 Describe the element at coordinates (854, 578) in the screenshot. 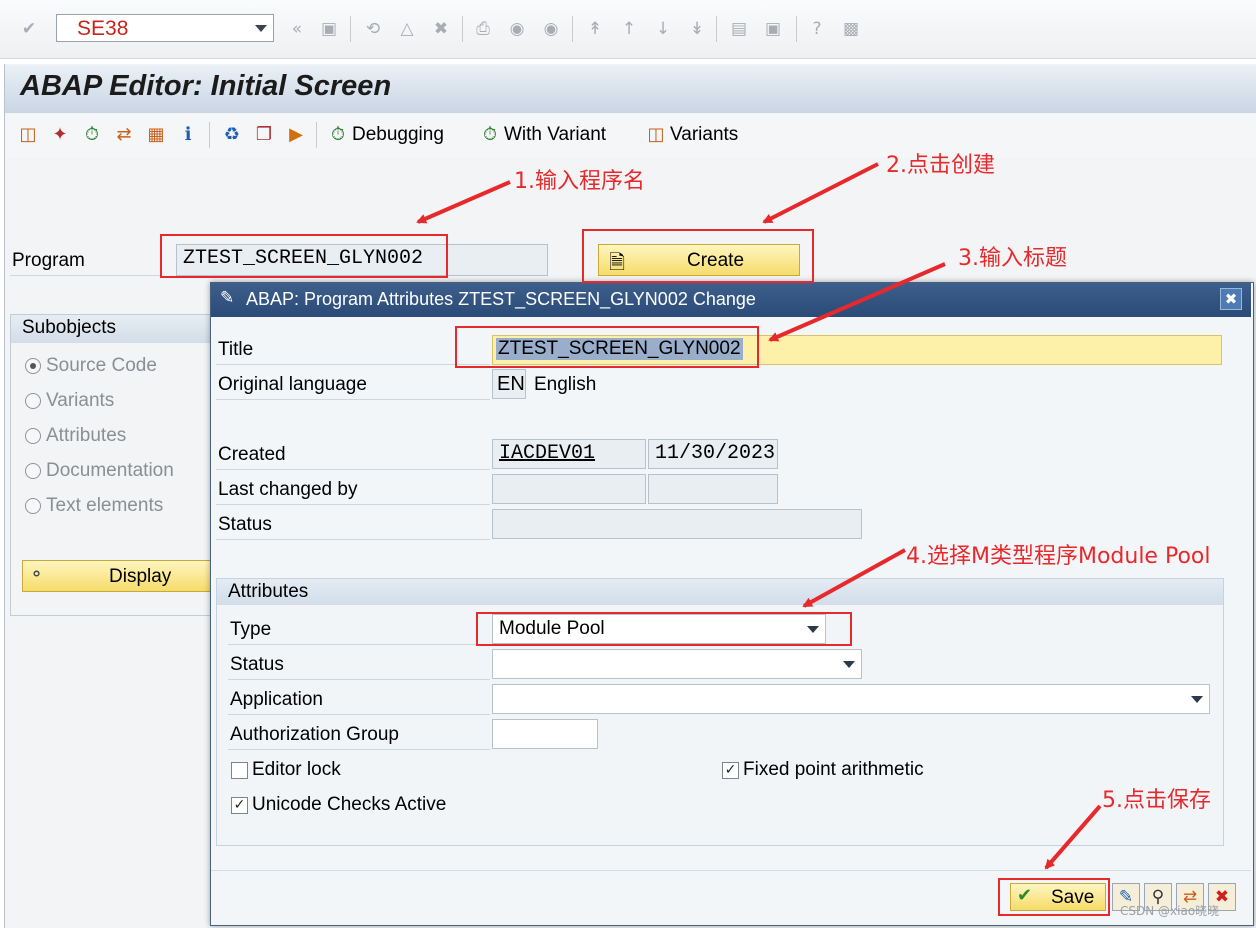

I see `arrow-step4` at that location.